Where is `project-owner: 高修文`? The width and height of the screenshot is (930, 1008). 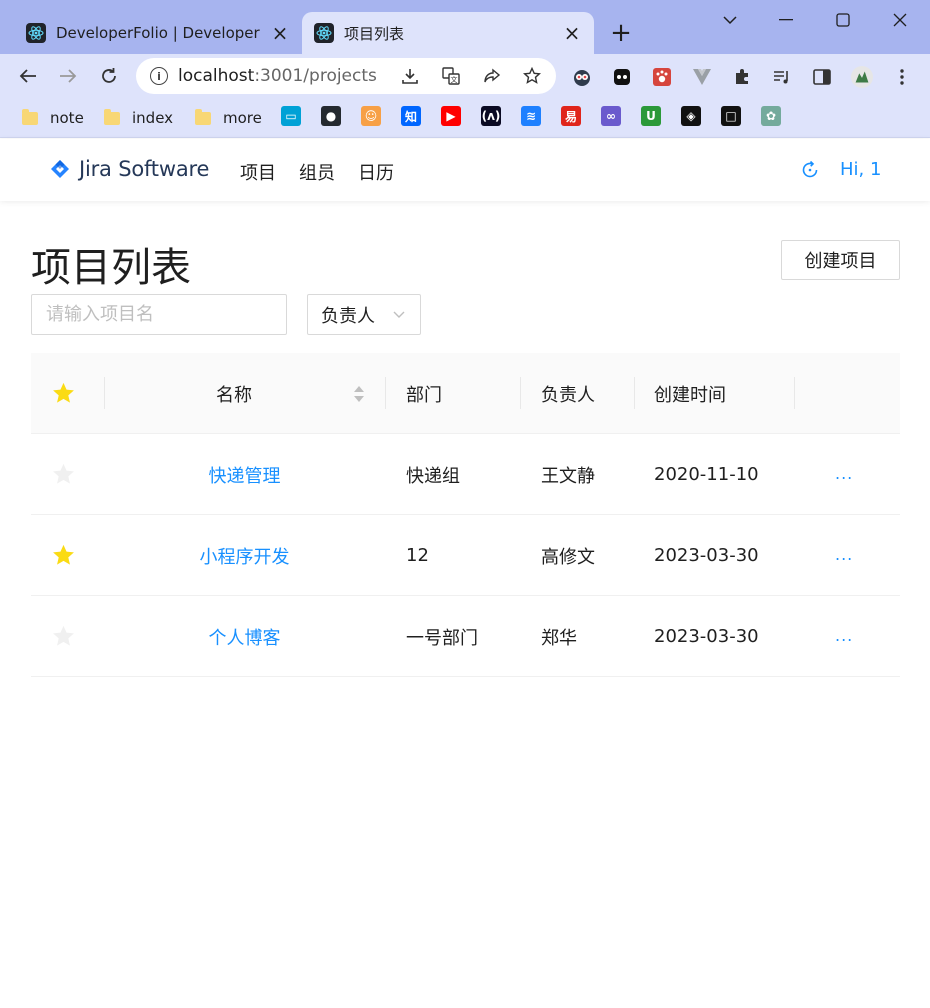 project-owner: 高修文 is located at coordinates (568, 557).